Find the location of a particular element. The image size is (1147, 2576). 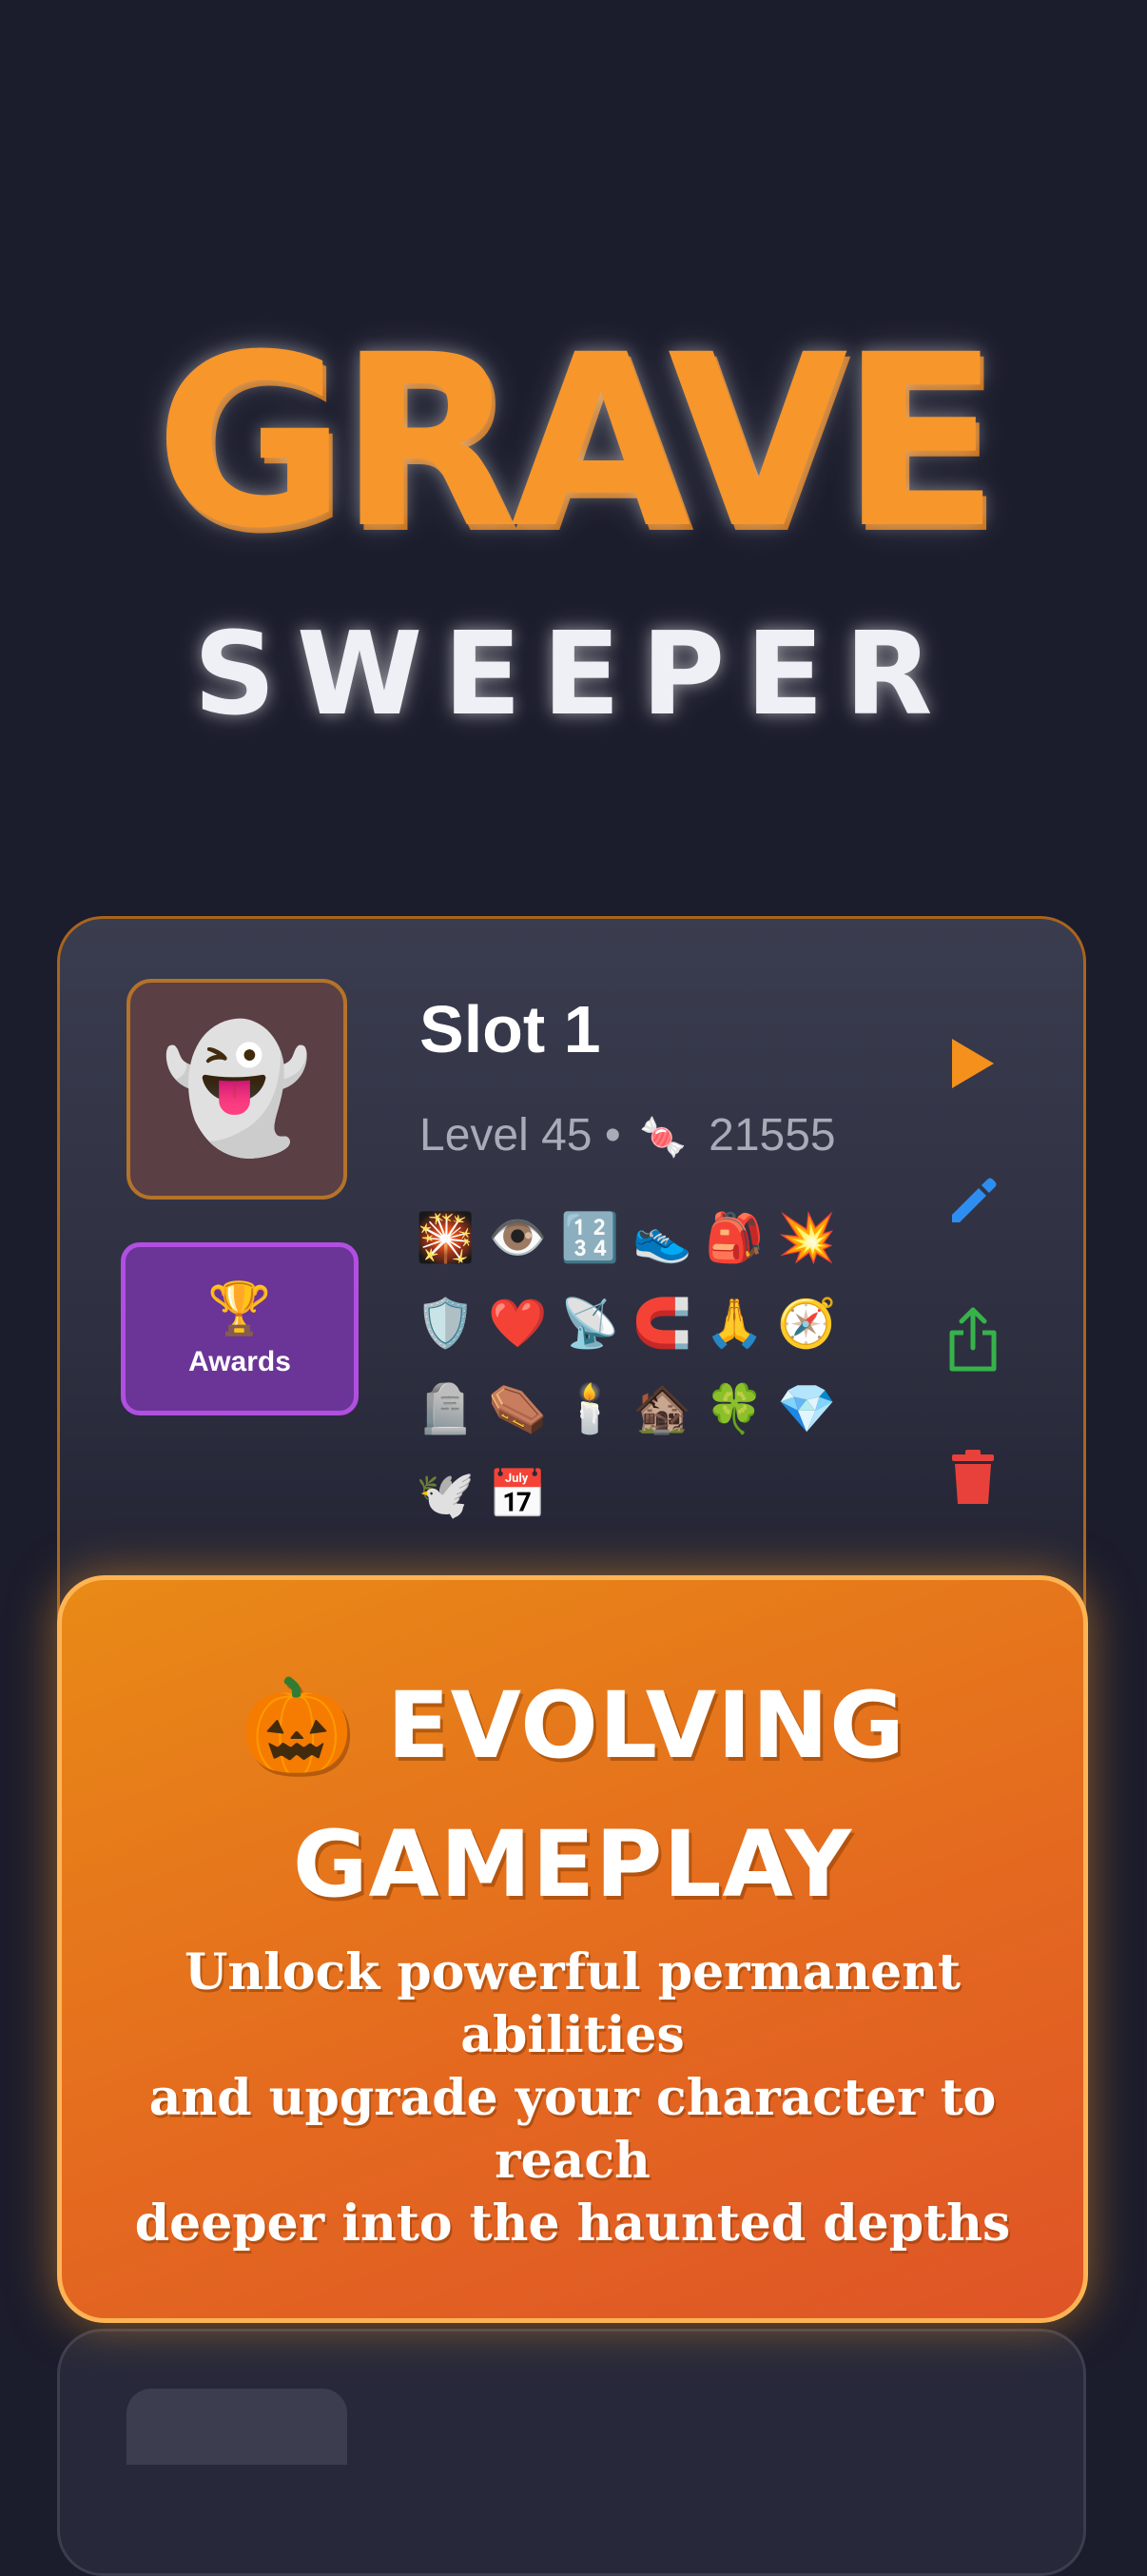

ability-icon: 🛡️ is located at coordinates (446, 1324).